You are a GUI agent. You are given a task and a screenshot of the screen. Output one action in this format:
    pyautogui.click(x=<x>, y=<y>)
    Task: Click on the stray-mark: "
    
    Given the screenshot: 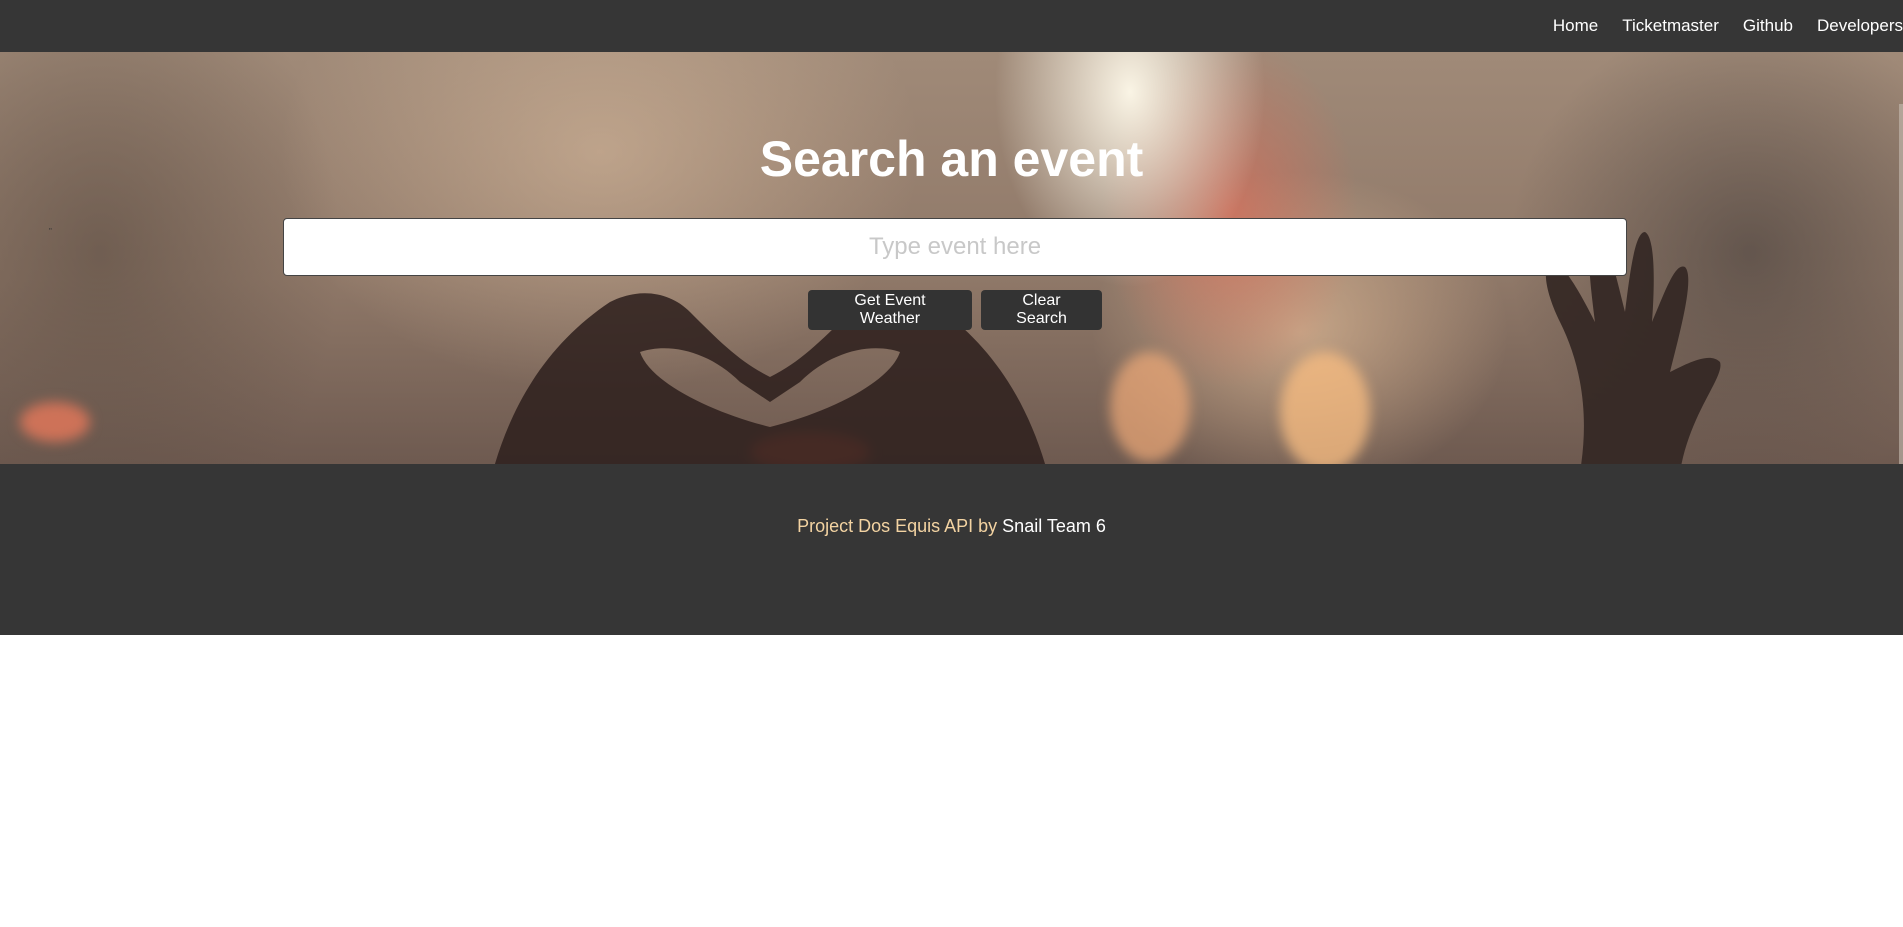 What is the action you would take?
    pyautogui.click(x=50, y=231)
    